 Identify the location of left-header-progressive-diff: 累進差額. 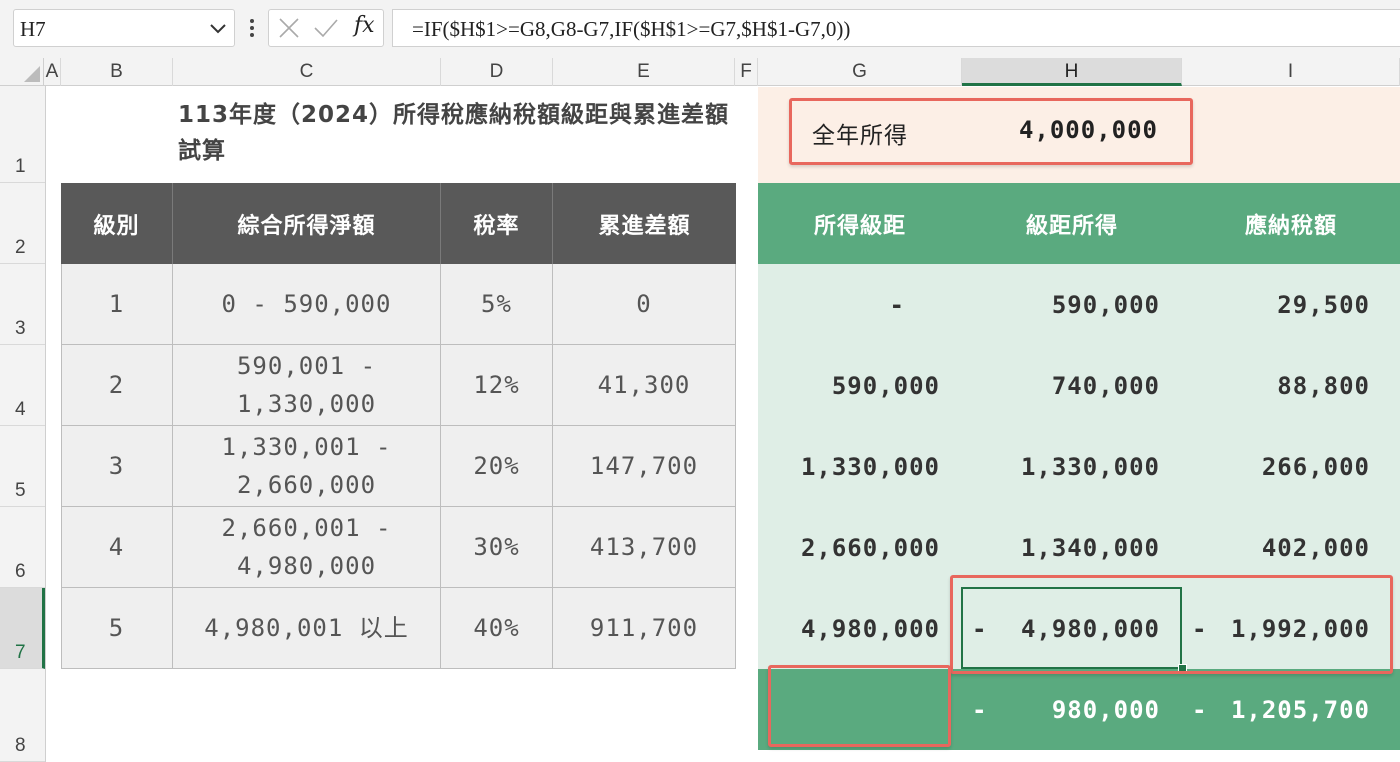
(644, 223).